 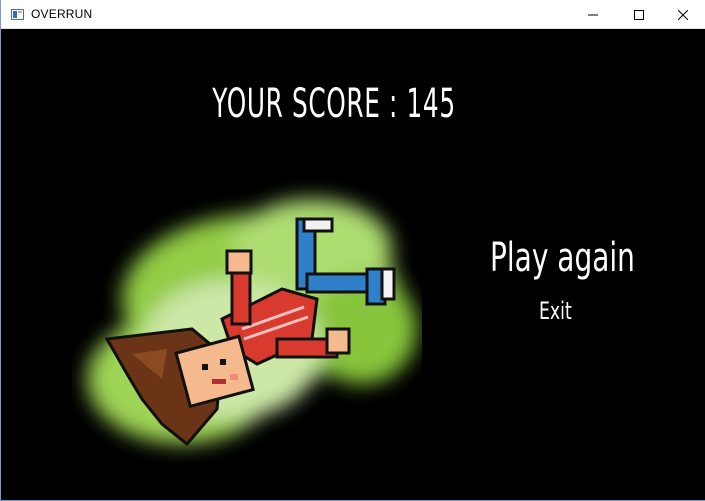 What do you see at coordinates (562, 258) in the screenshot?
I see `play-again-button: Play again` at bounding box center [562, 258].